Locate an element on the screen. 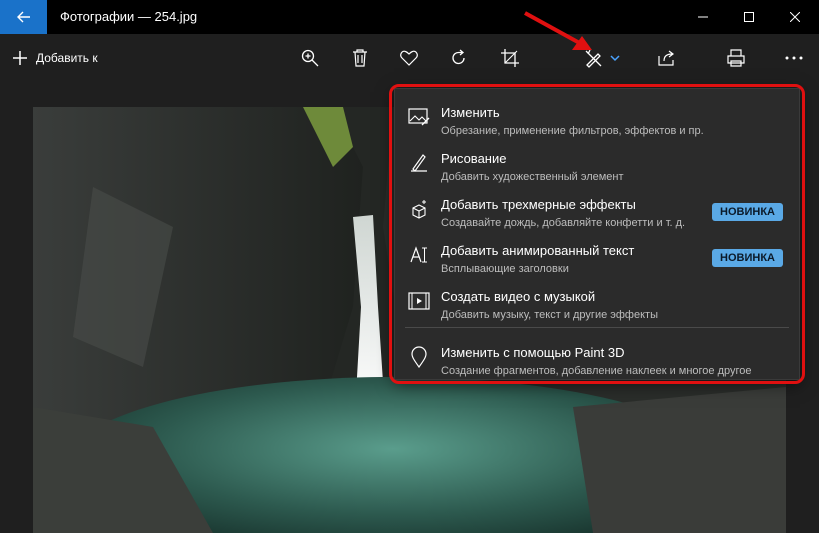 The width and height of the screenshot is (819, 533). zoom-in-icon is located at coordinates (310, 58).